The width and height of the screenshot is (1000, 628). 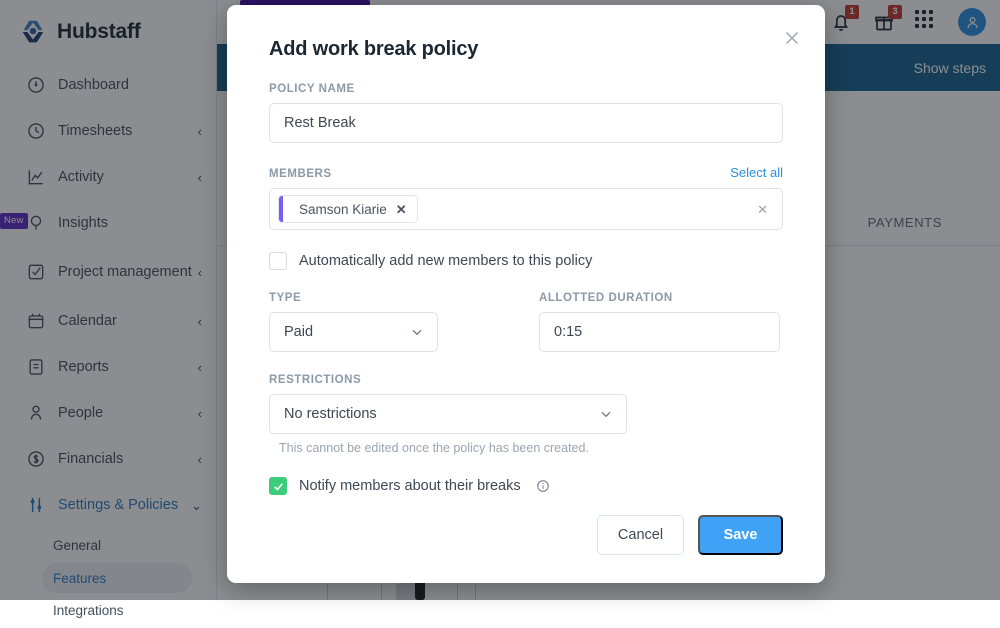 I want to click on auto-add-members-checkbox, so click(x=278, y=261).